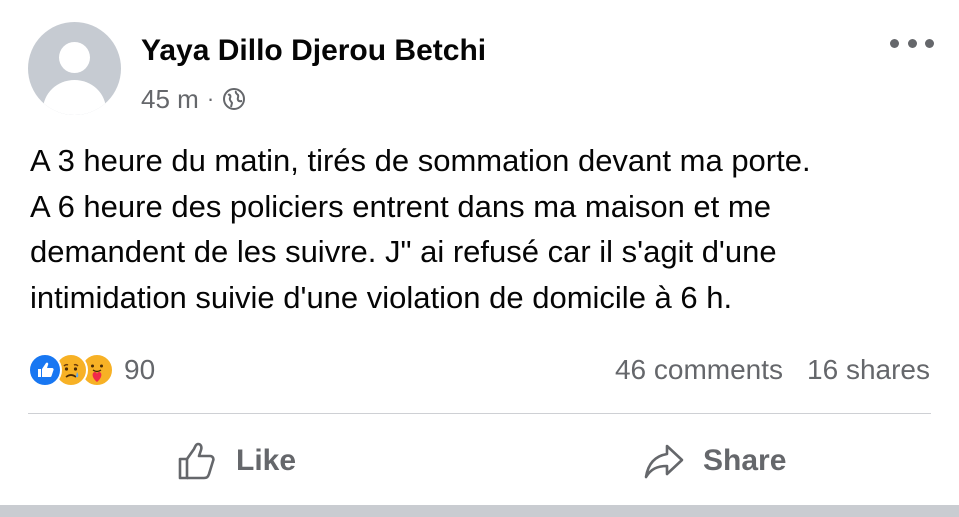 Image resolution: width=959 pixels, height=517 pixels. I want to click on share-icon, so click(664, 461).